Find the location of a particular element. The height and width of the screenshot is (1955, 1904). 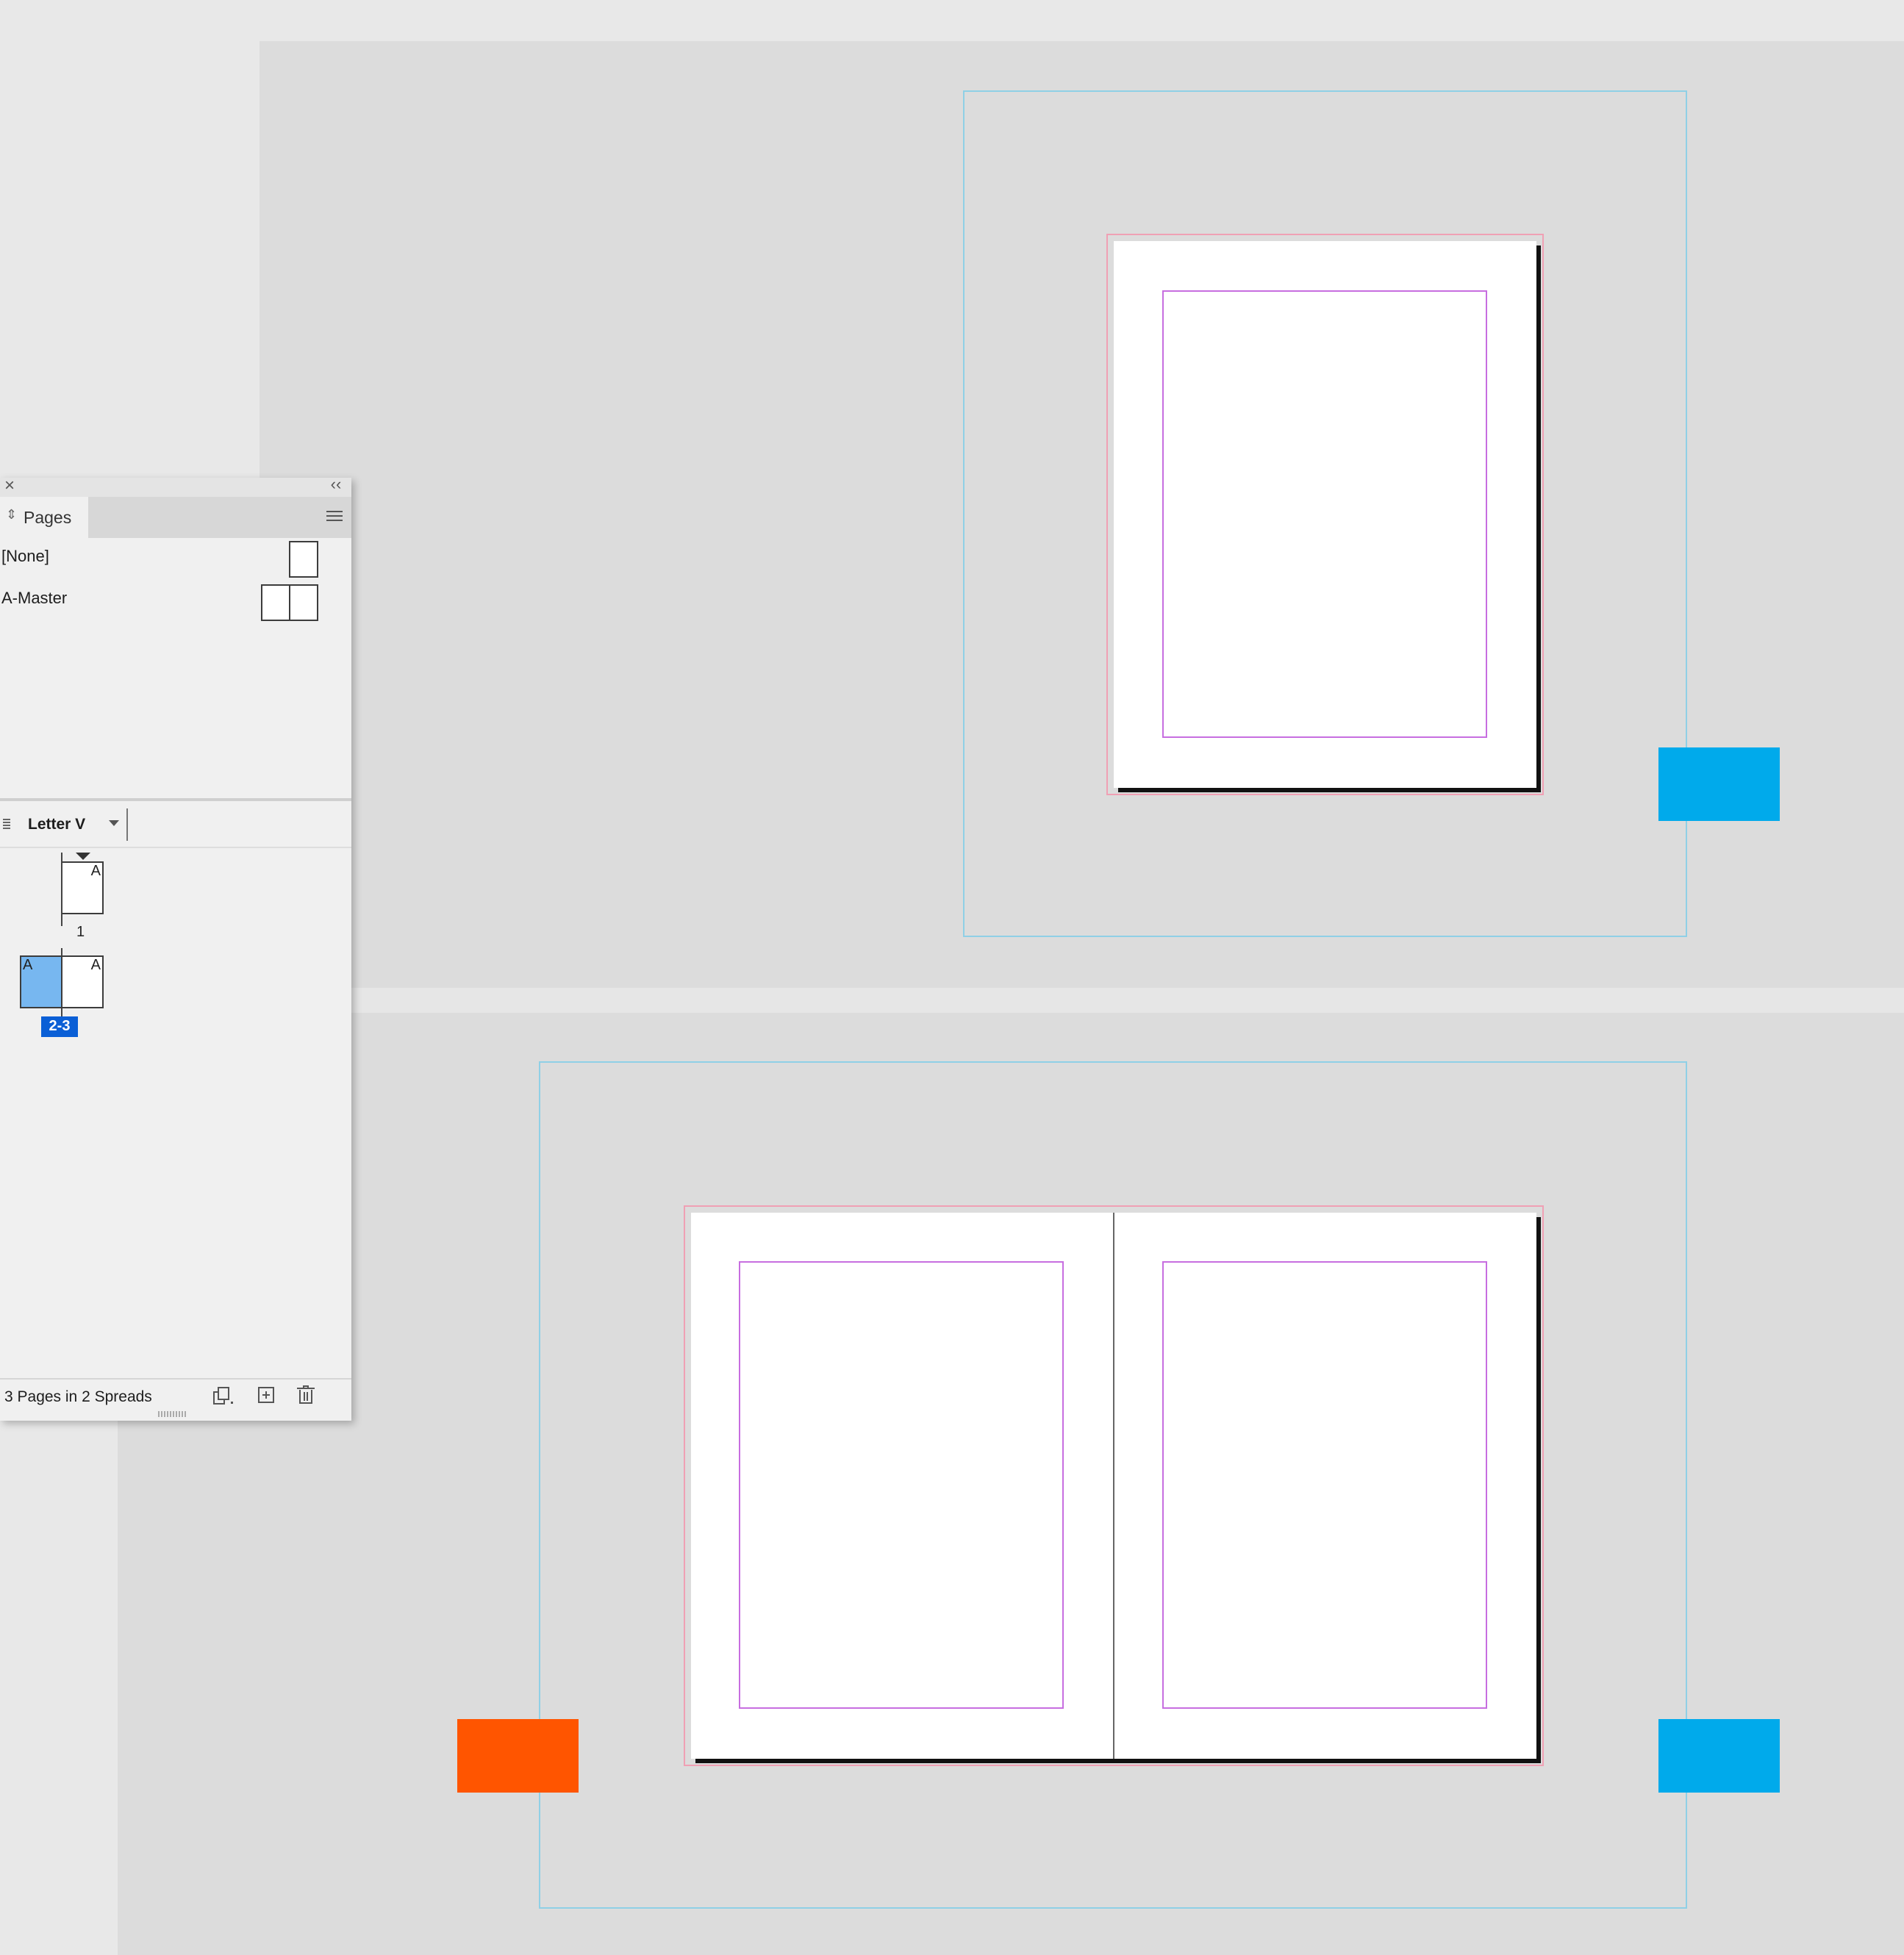

delete-page-icon is located at coordinates (306, 1395).